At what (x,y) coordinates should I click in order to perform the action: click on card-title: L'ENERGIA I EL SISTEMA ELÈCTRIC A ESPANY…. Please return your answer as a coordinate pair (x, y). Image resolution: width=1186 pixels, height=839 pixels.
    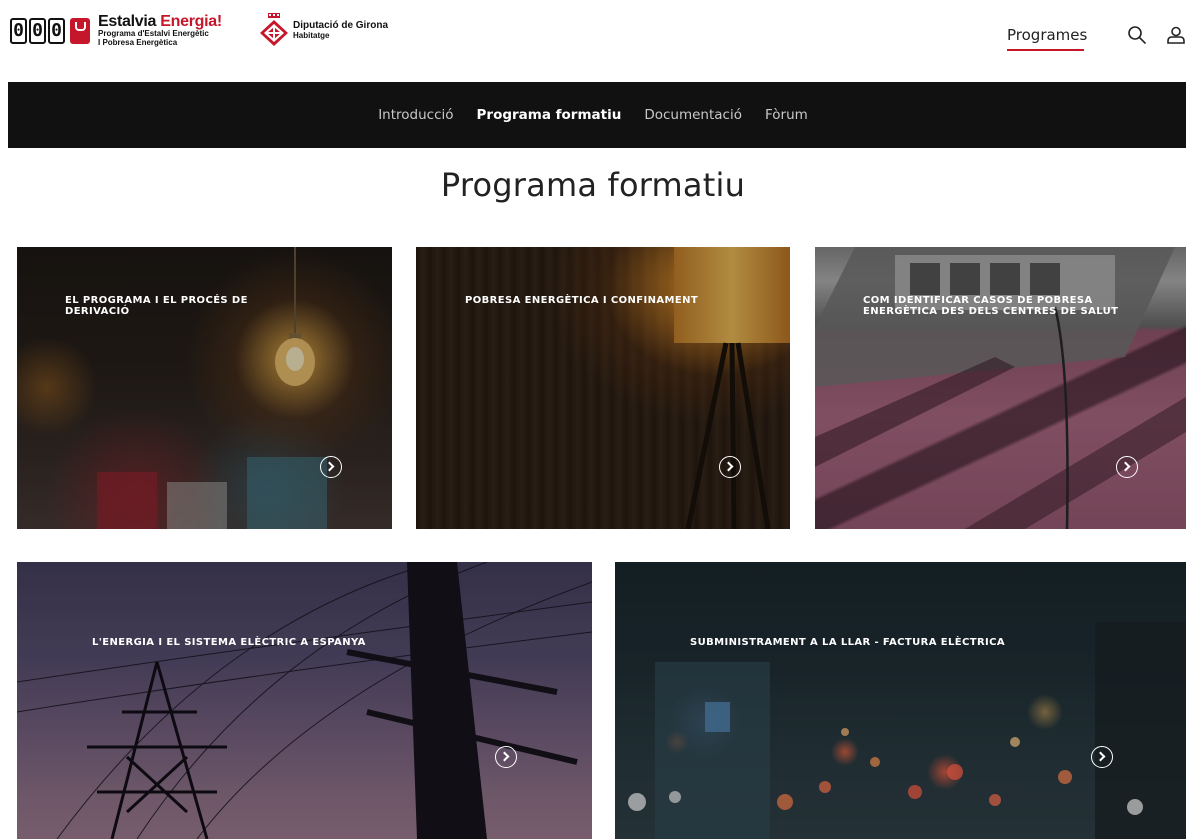
    Looking at the image, I should click on (229, 642).